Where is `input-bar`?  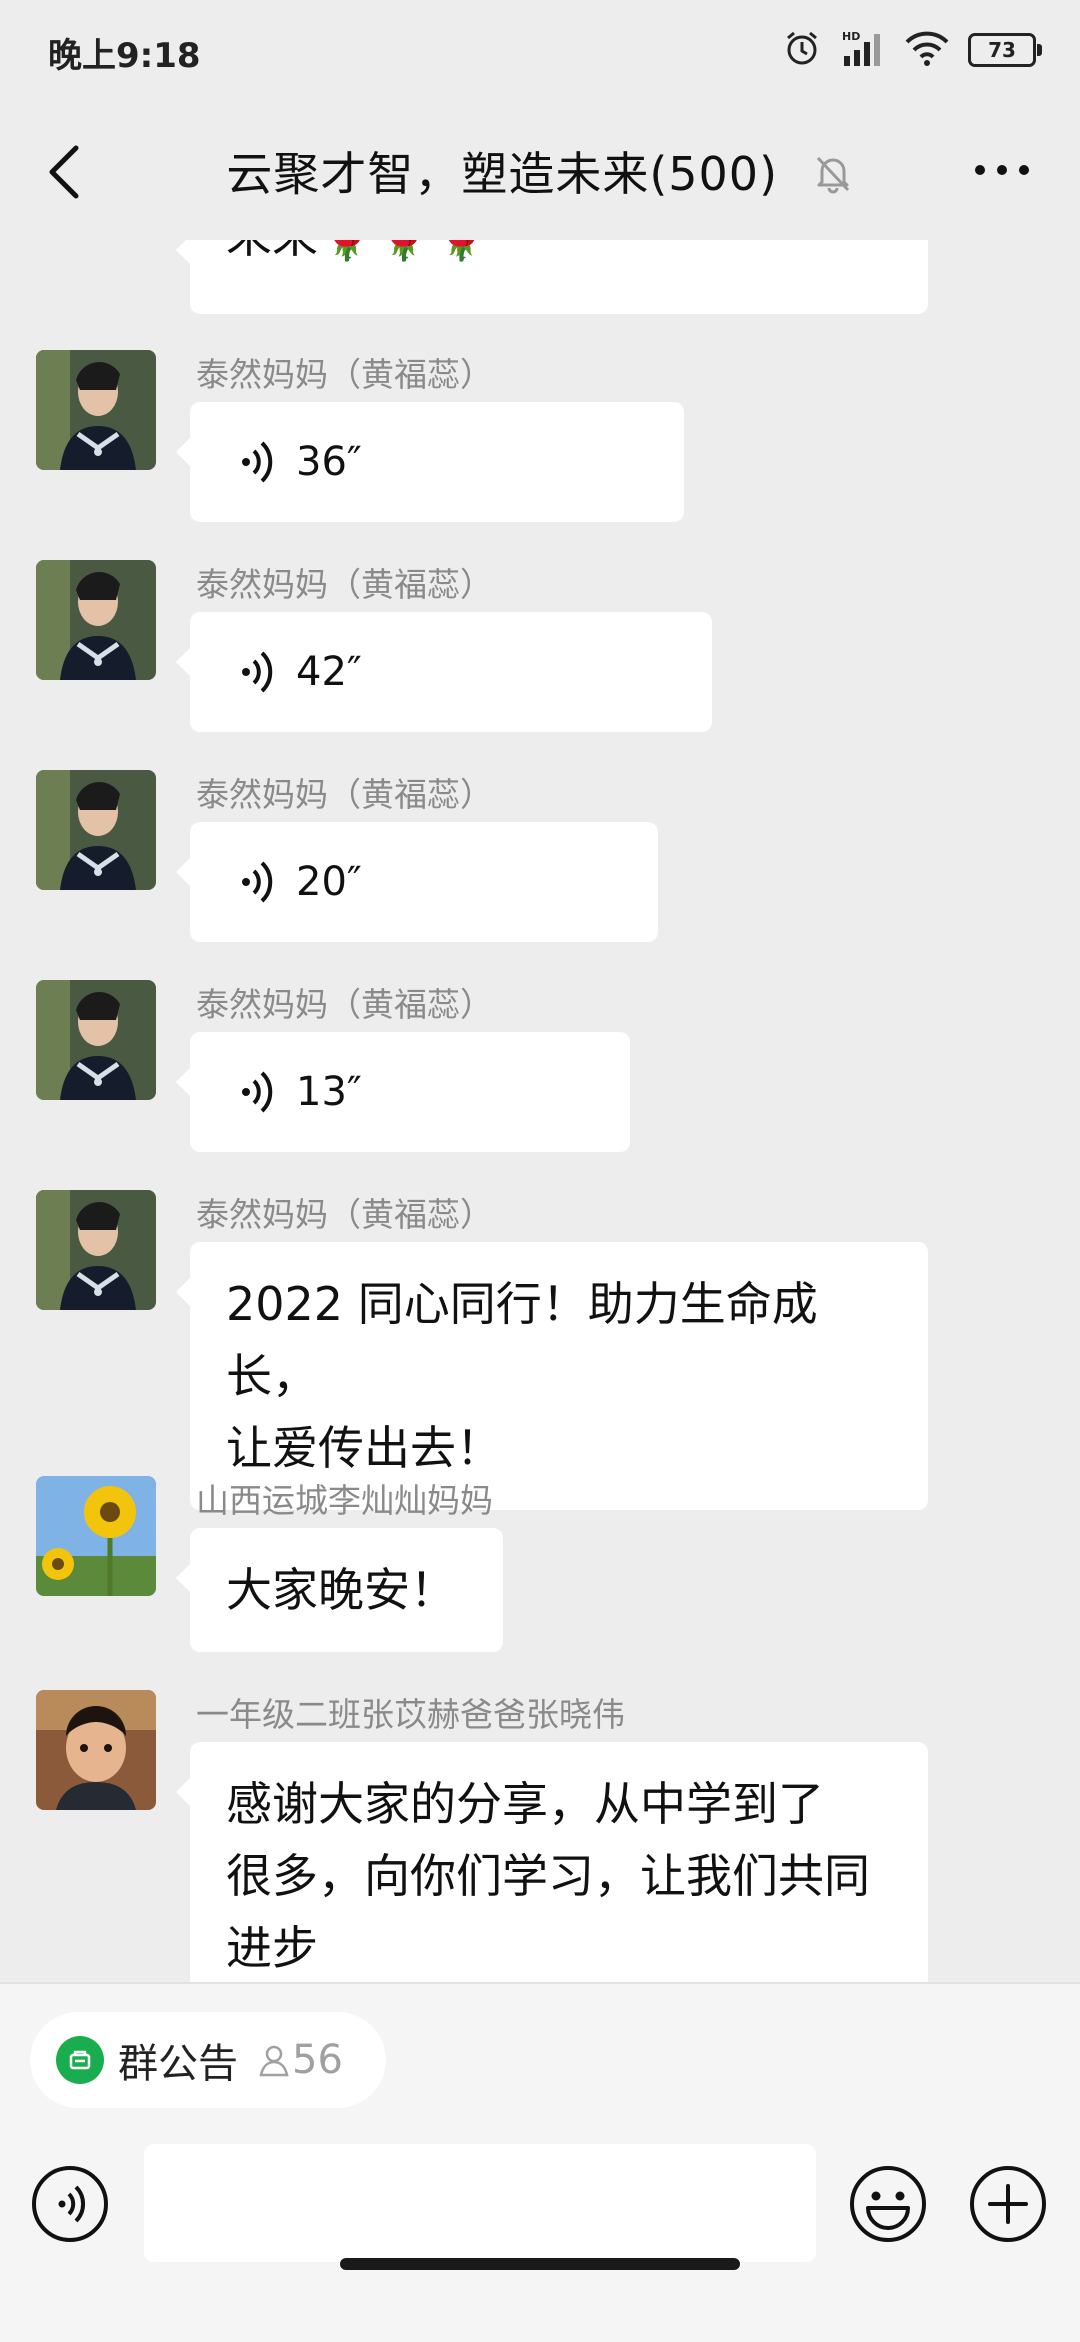
input-bar is located at coordinates (540, 2219).